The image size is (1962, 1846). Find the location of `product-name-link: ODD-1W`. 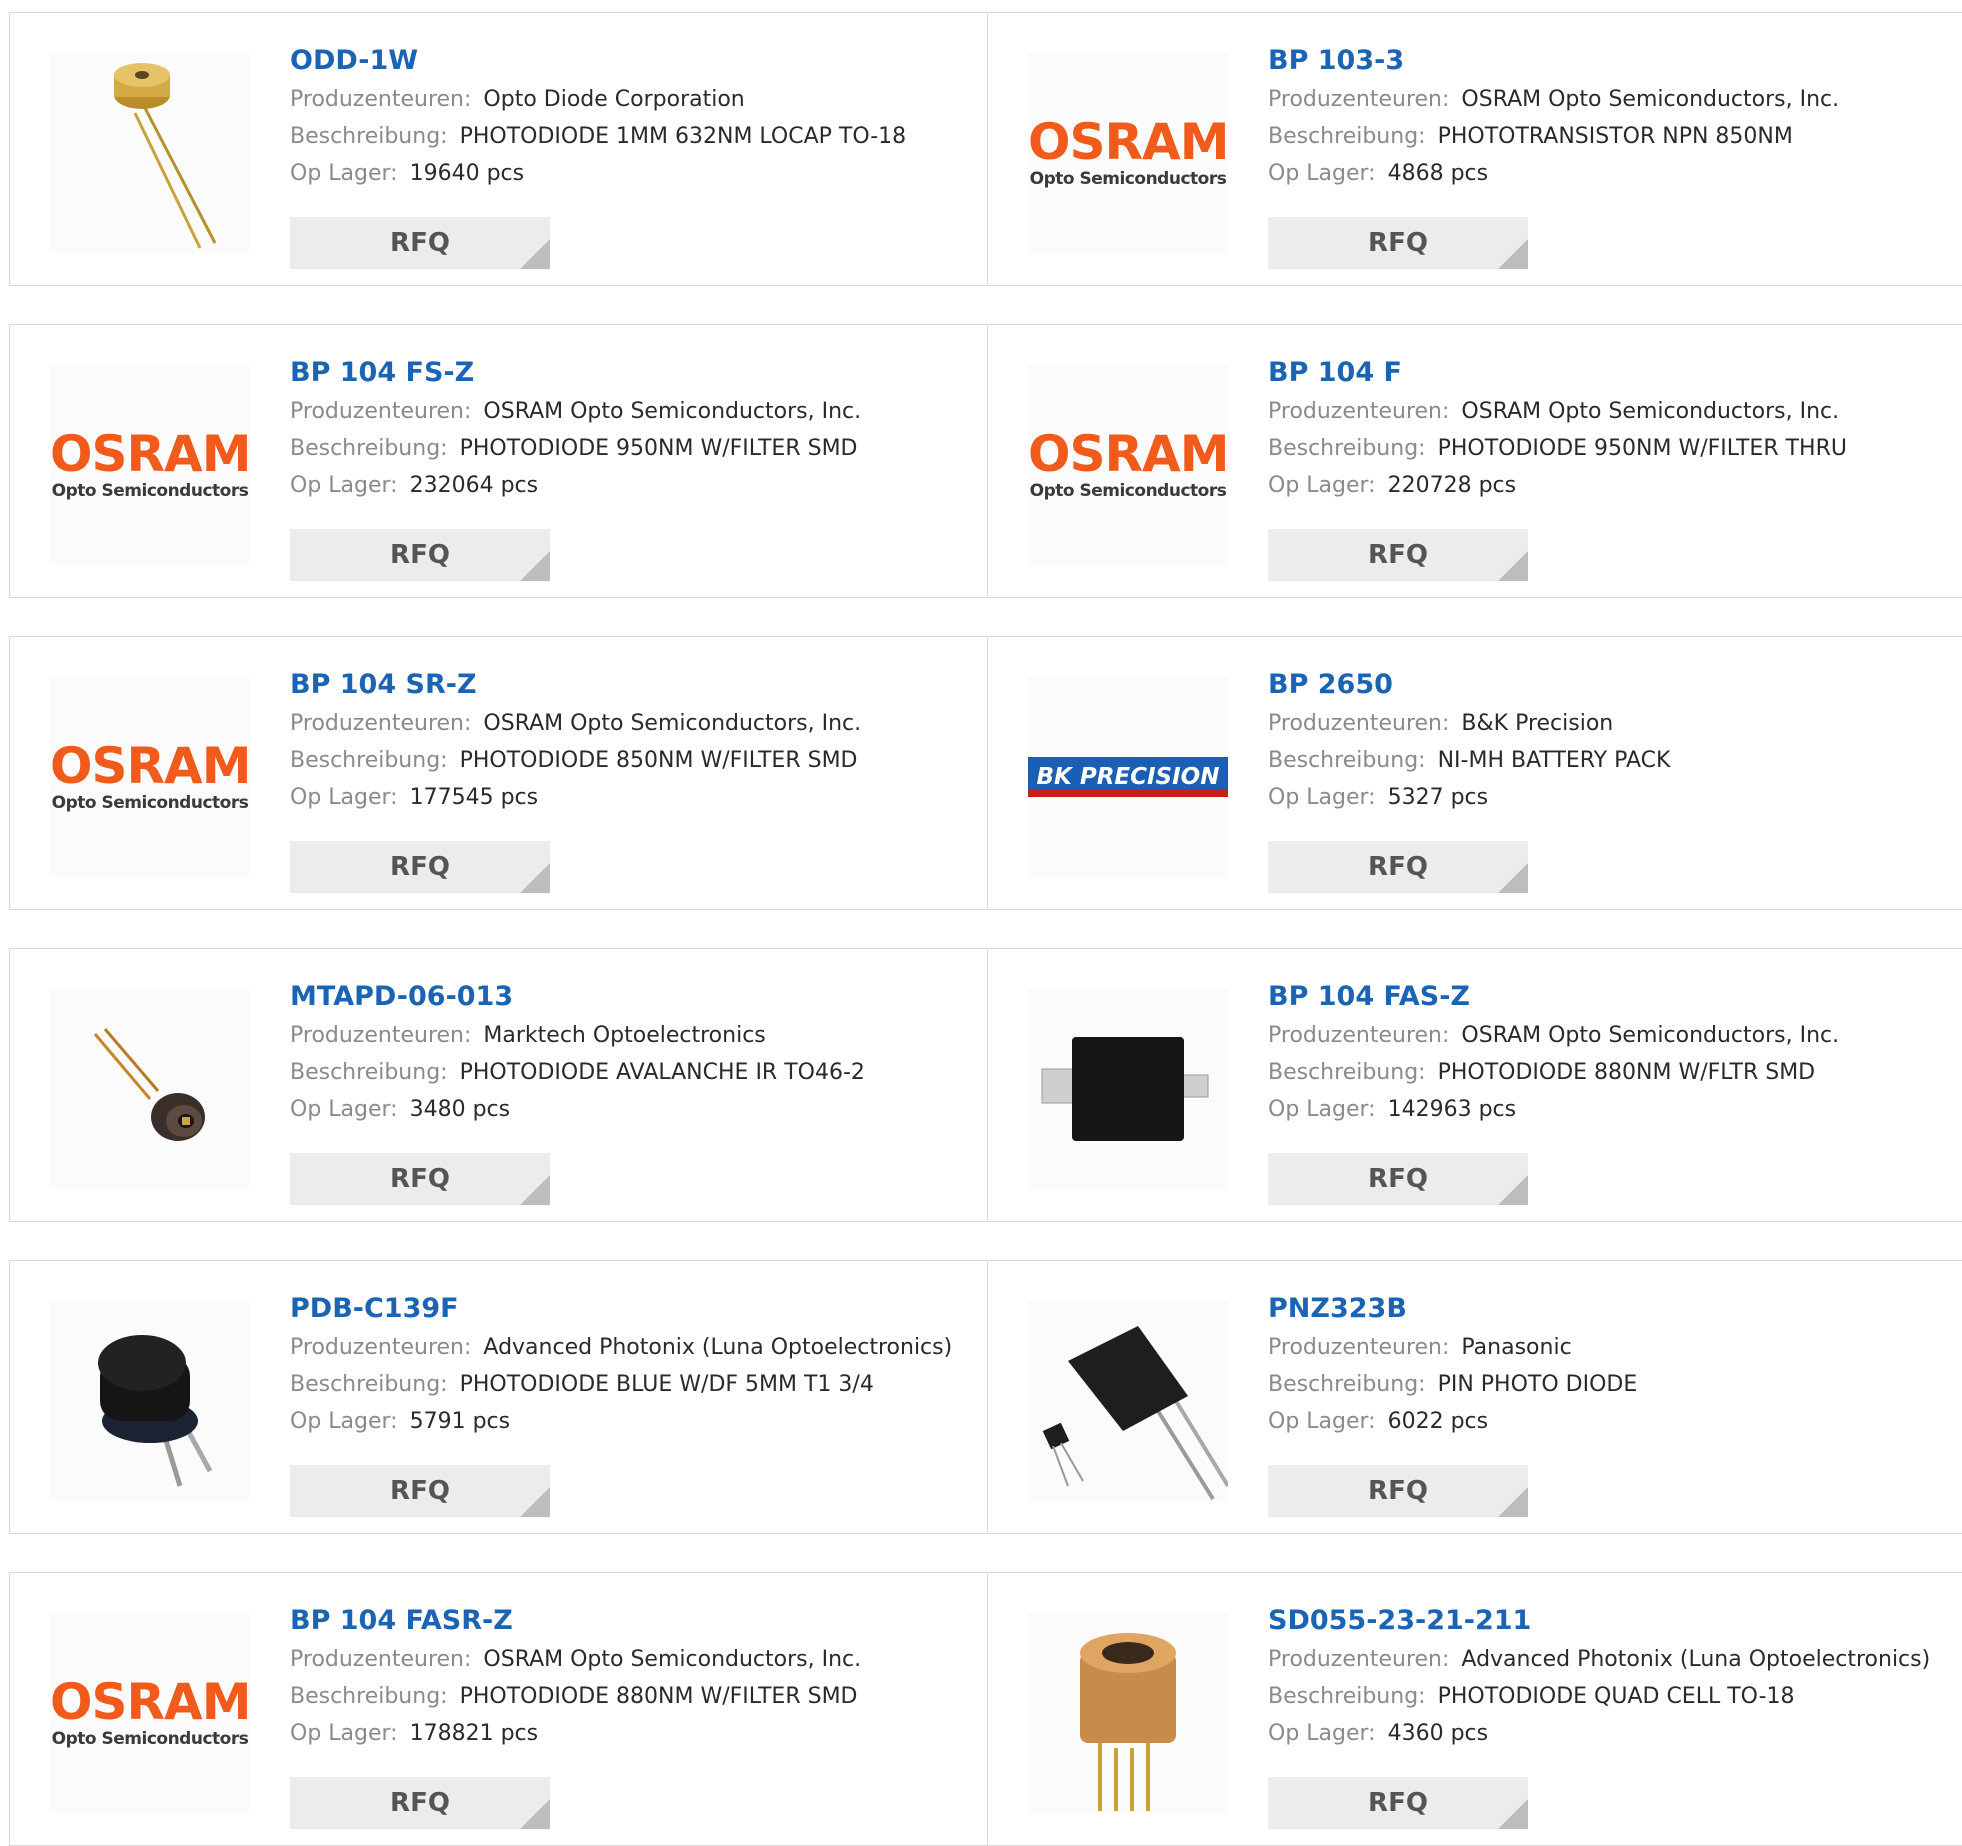

product-name-link: ODD-1W is located at coordinates (633, 61).